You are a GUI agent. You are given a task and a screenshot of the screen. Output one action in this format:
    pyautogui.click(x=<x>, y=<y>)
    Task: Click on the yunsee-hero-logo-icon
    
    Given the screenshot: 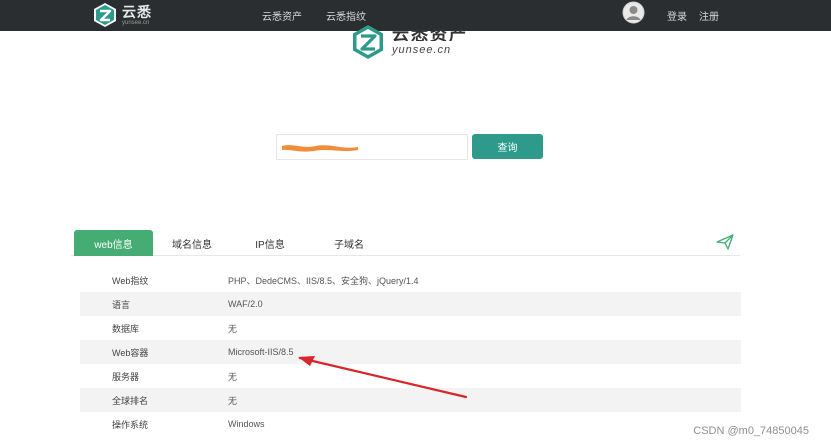 What is the action you would take?
    pyautogui.click(x=368, y=42)
    